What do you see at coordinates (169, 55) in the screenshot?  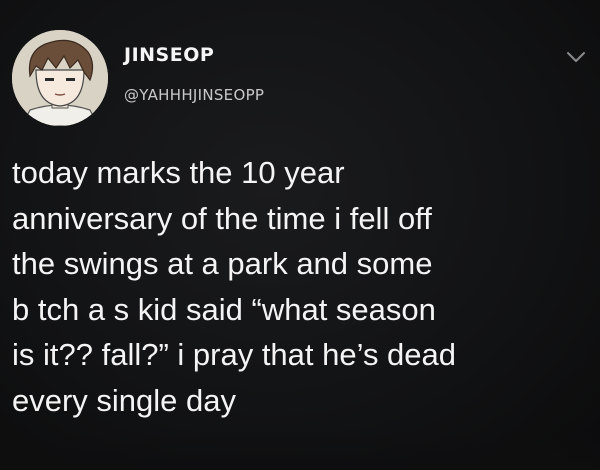 I see `author-display-name: JINSEOP` at bounding box center [169, 55].